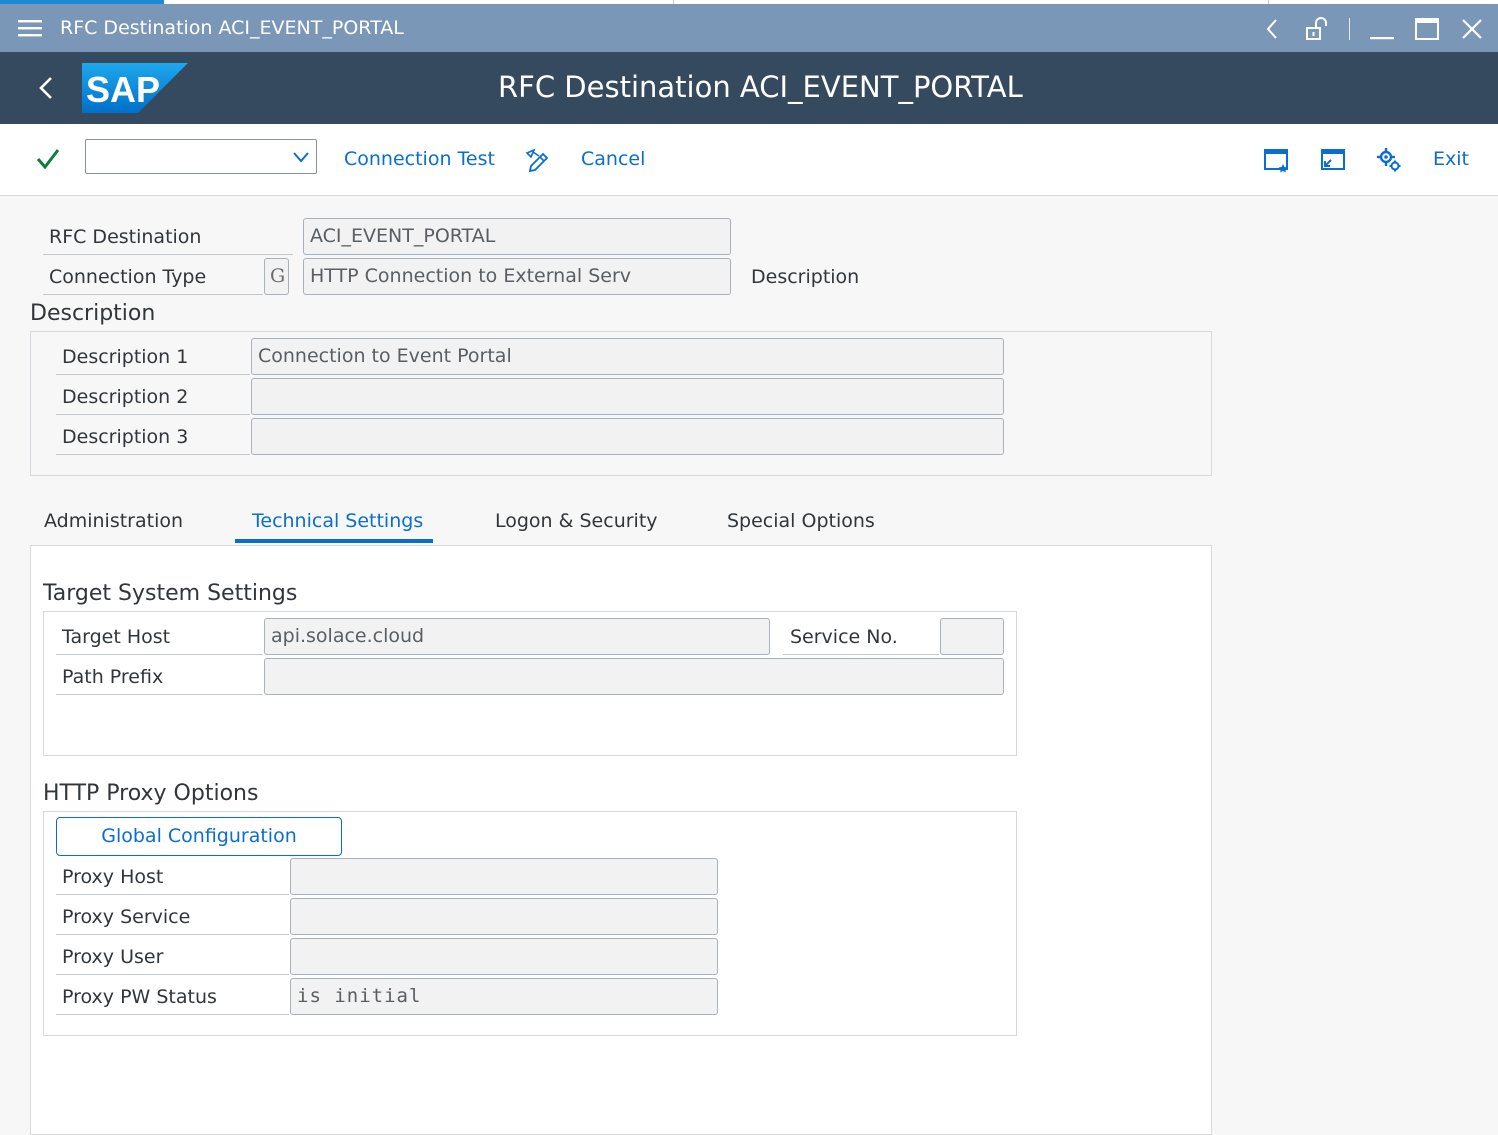 This screenshot has width=1498, height=1135. Describe the element at coordinates (334, 541) in the screenshot. I see `active-tab-indicator` at that location.